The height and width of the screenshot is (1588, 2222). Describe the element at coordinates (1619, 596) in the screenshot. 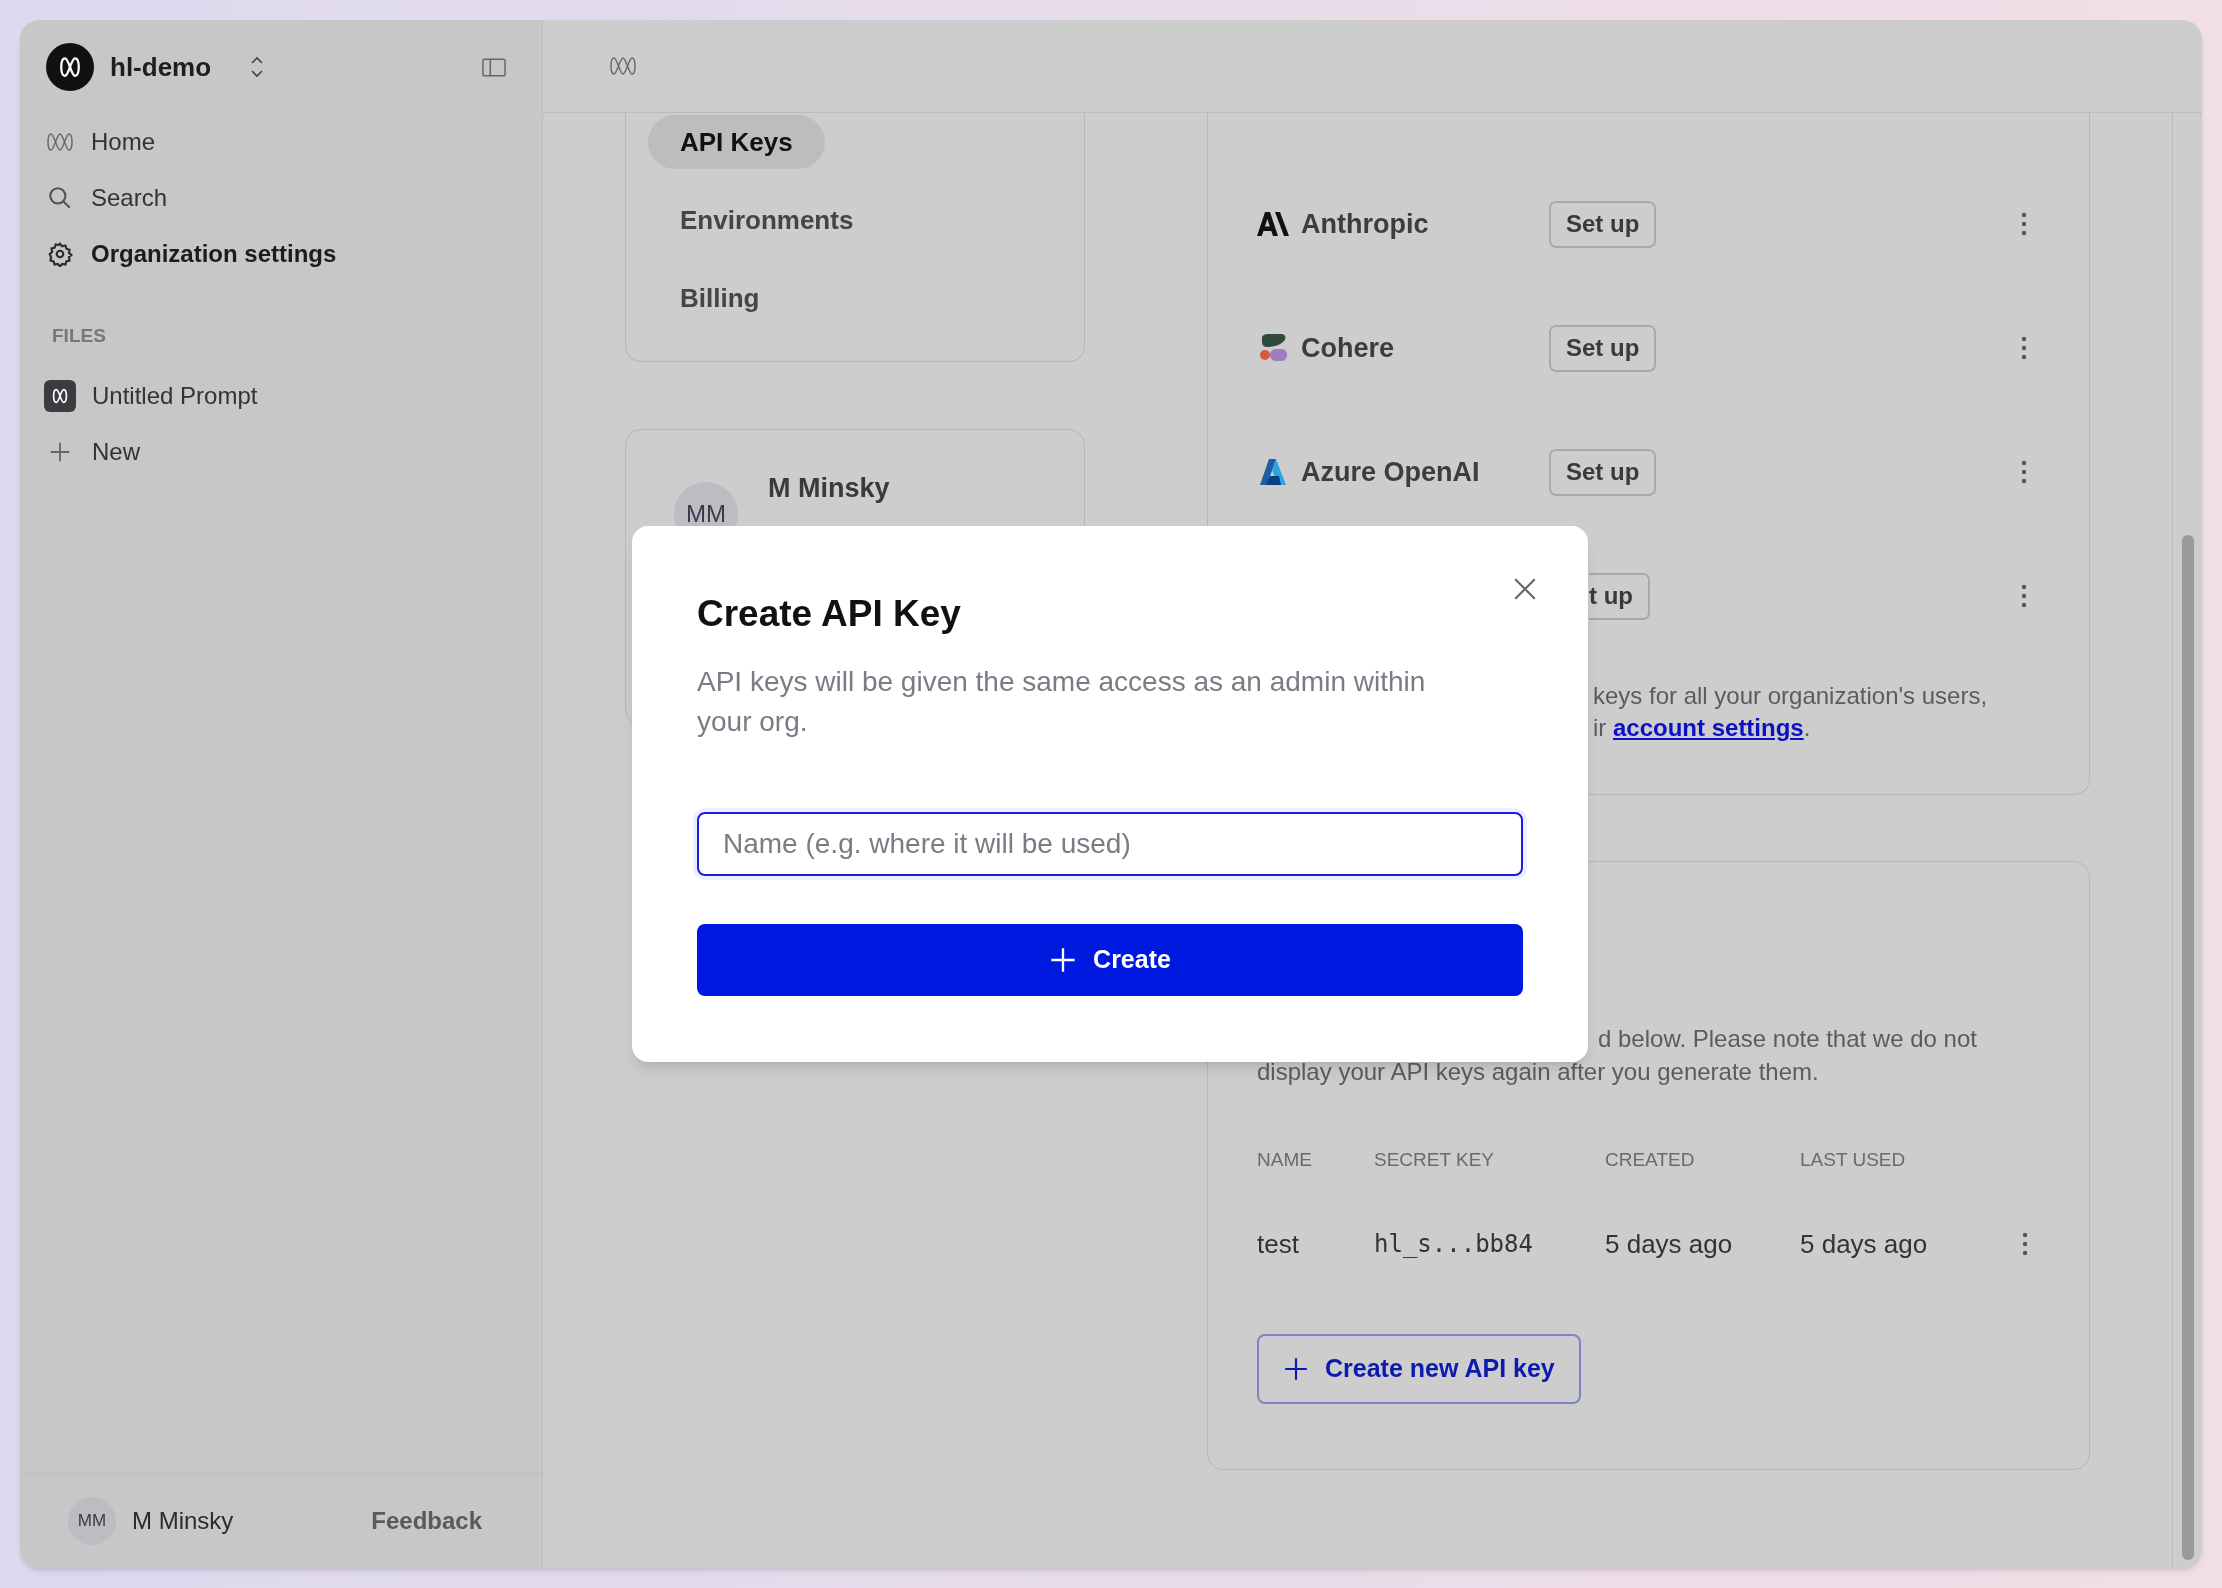

I see `setup-button: t up` at that location.